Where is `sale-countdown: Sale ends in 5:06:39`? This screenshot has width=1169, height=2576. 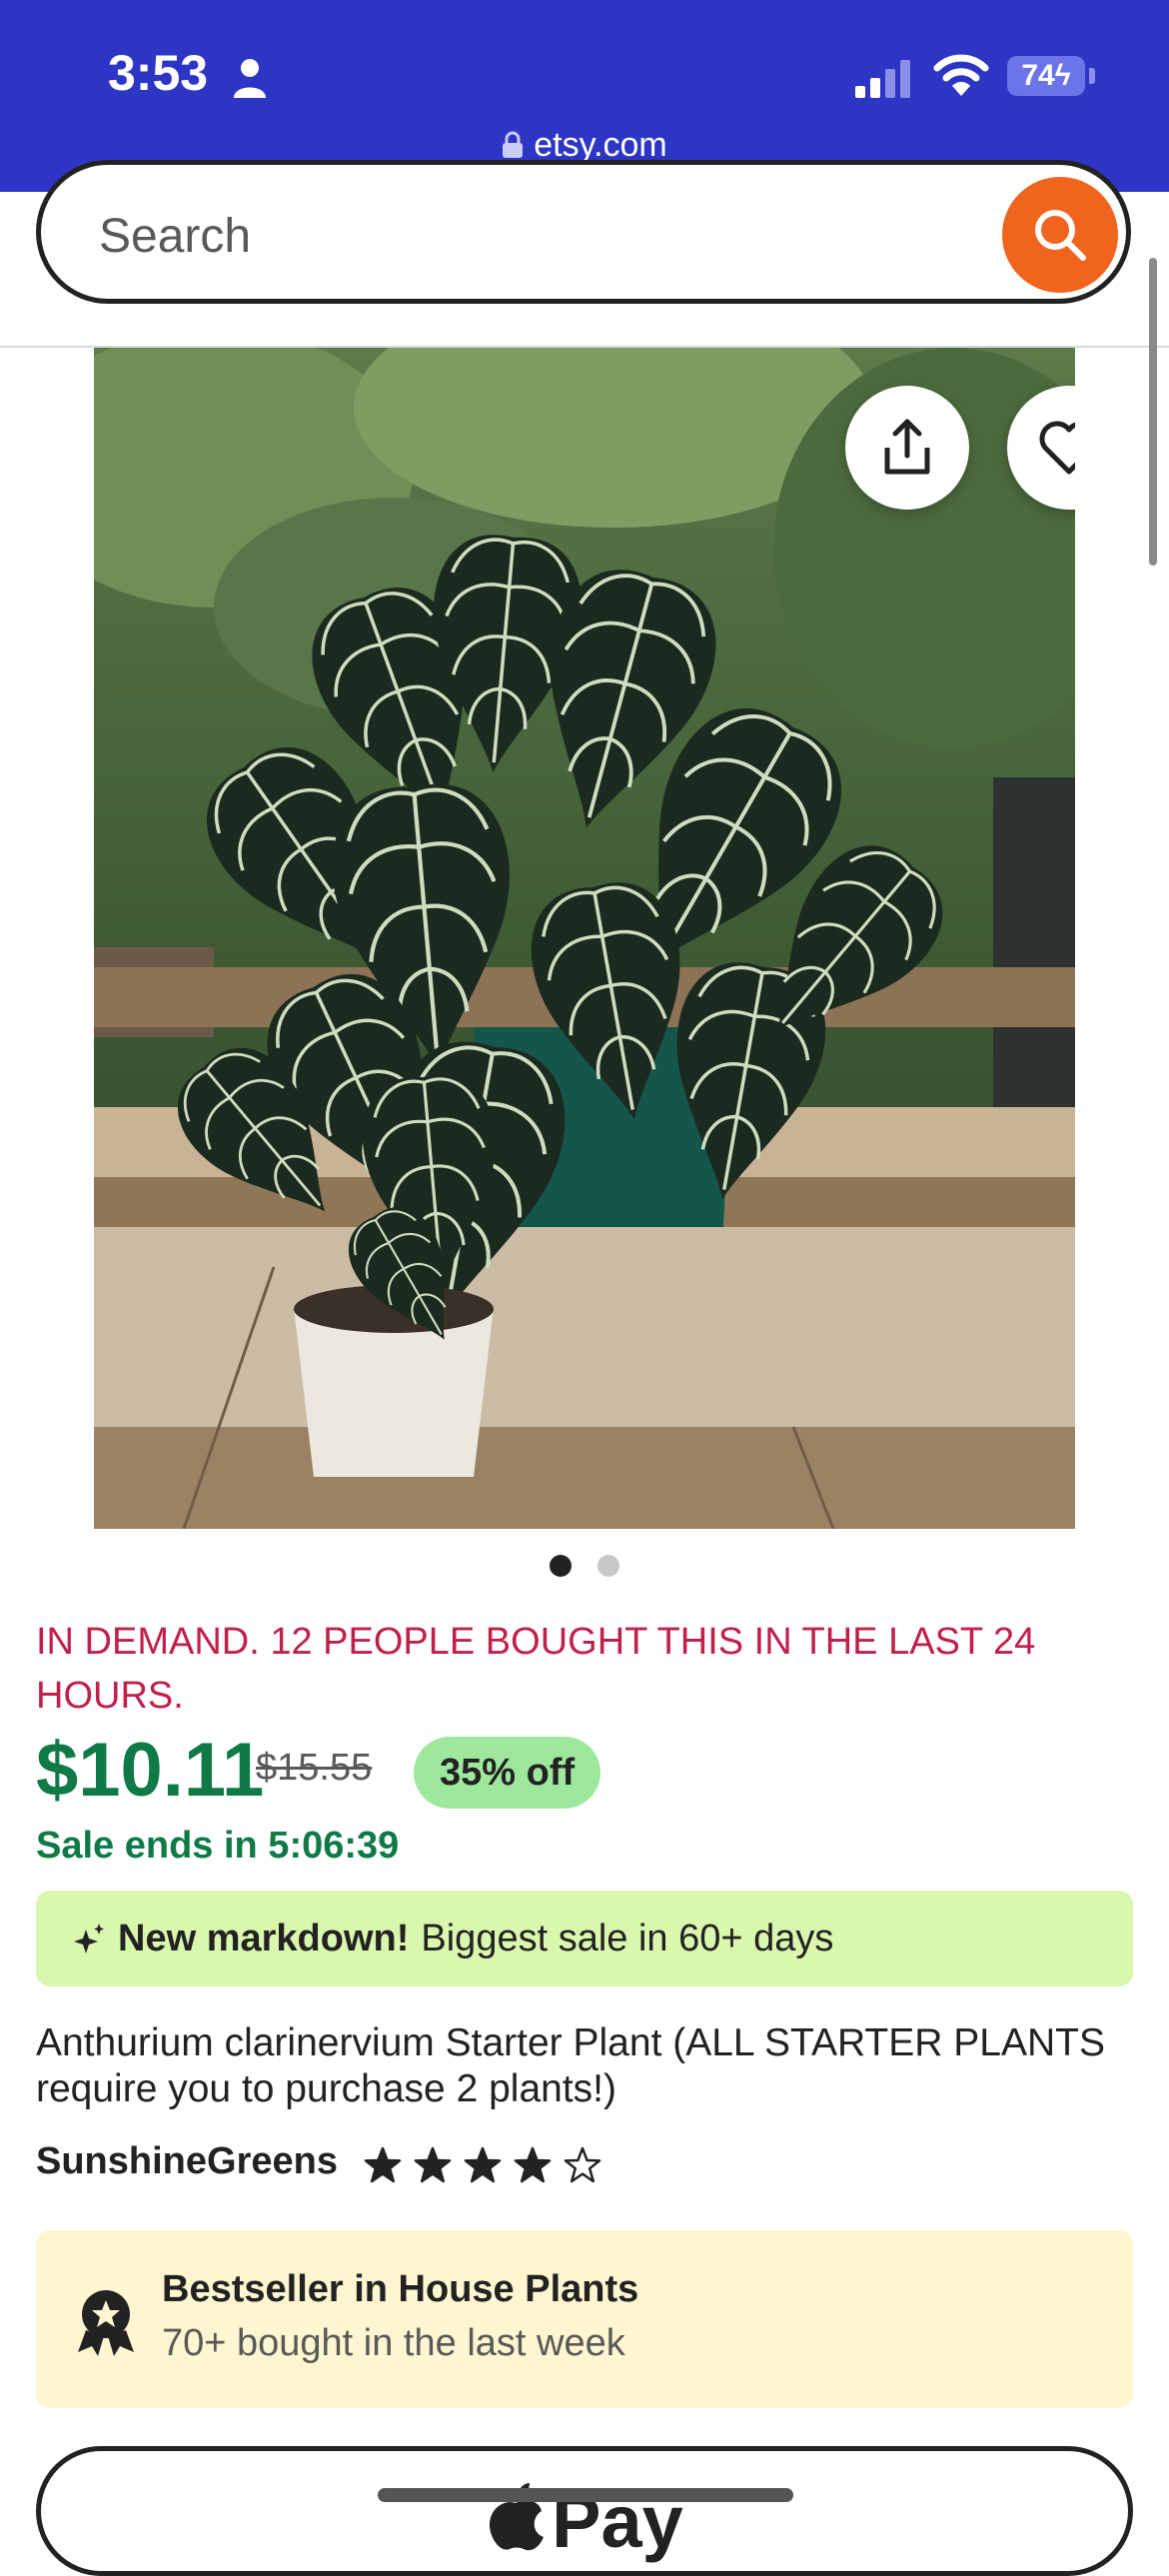 sale-countdown: Sale ends in 5:06:39 is located at coordinates (218, 1846).